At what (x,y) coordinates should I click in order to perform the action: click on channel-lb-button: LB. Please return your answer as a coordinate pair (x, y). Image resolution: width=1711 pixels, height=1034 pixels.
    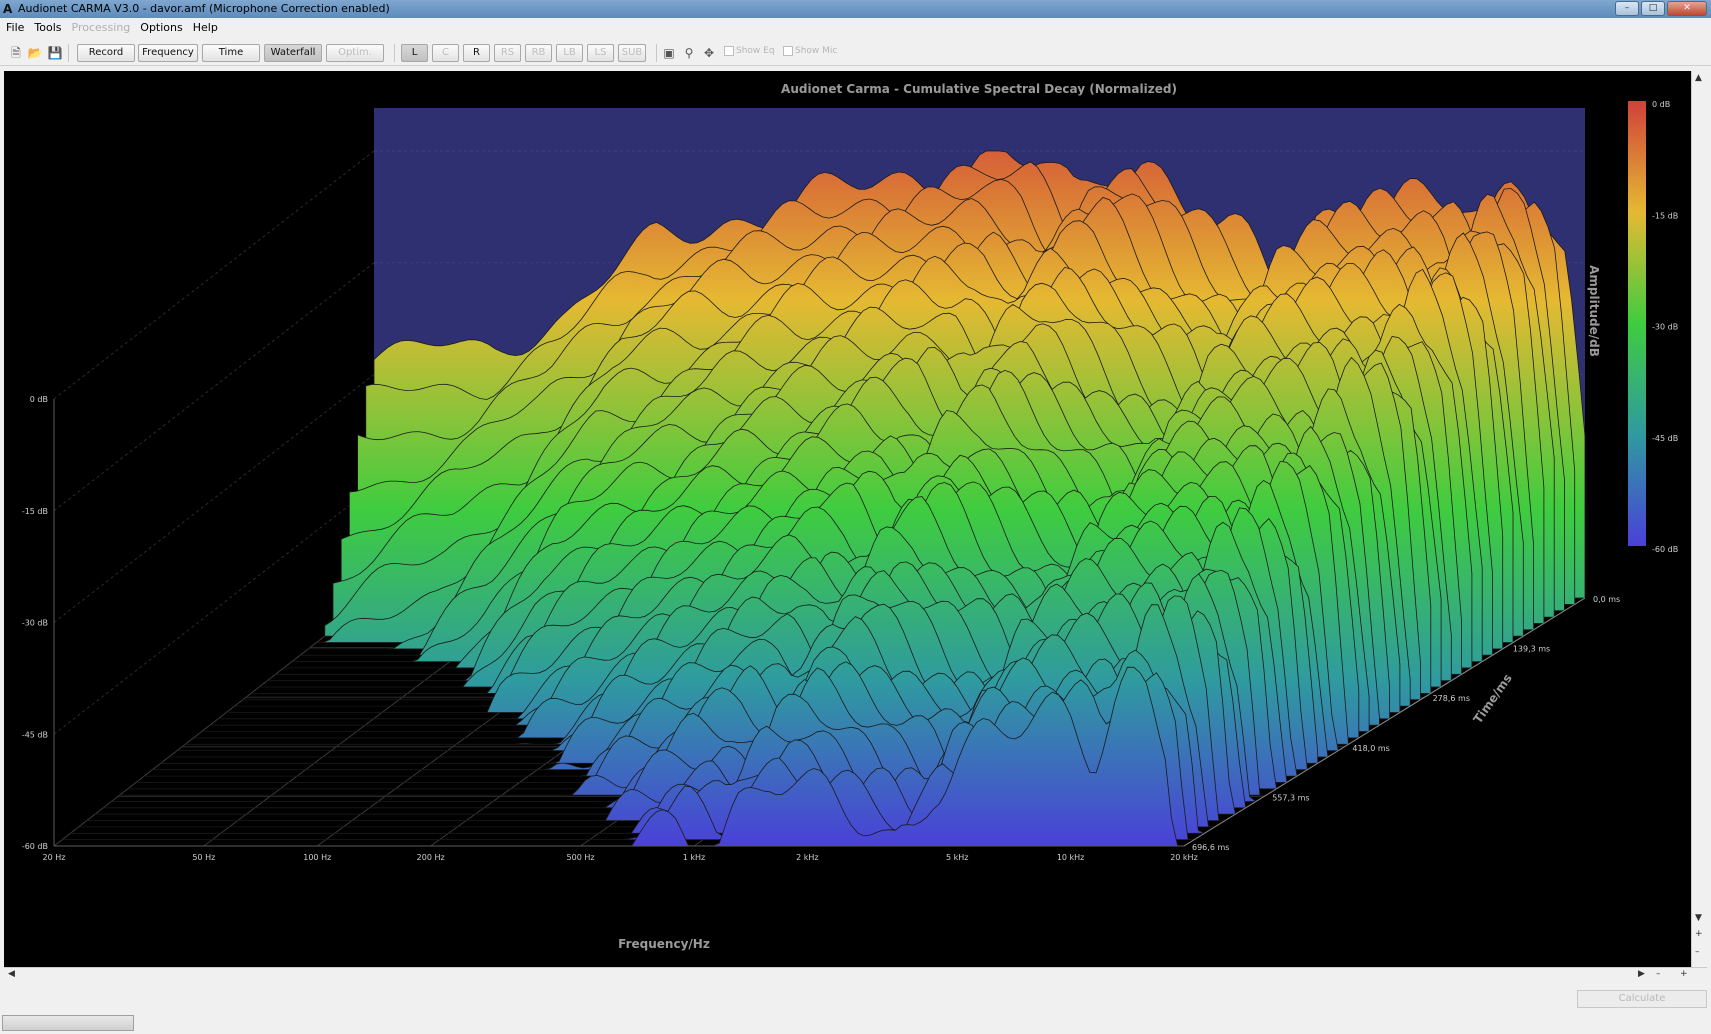
    Looking at the image, I should click on (569, 53).